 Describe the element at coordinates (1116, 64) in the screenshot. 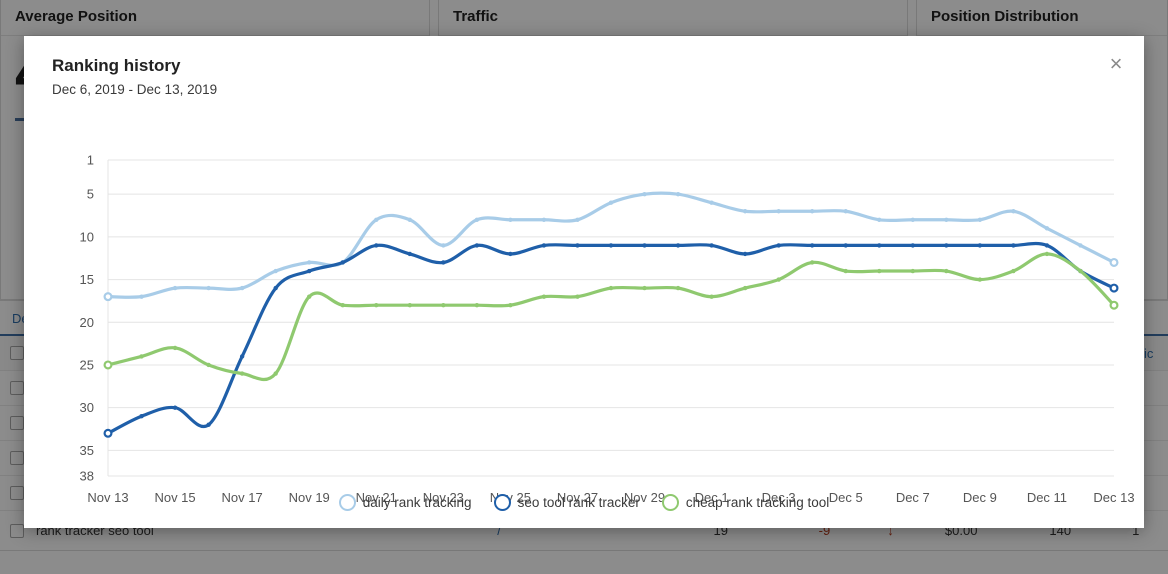

I see `close-icon: ×` at that location.